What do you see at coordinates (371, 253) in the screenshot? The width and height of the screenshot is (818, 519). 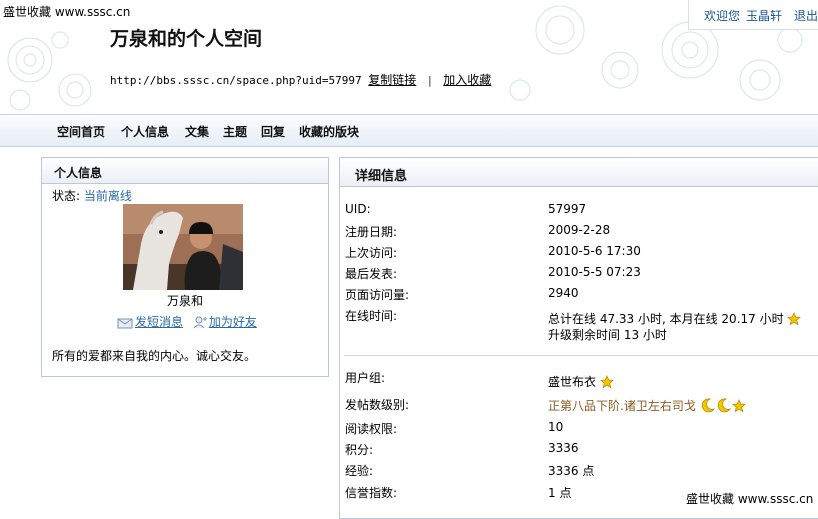 I see `detail-key: 上次访问:` at bounding box center [371, 253].